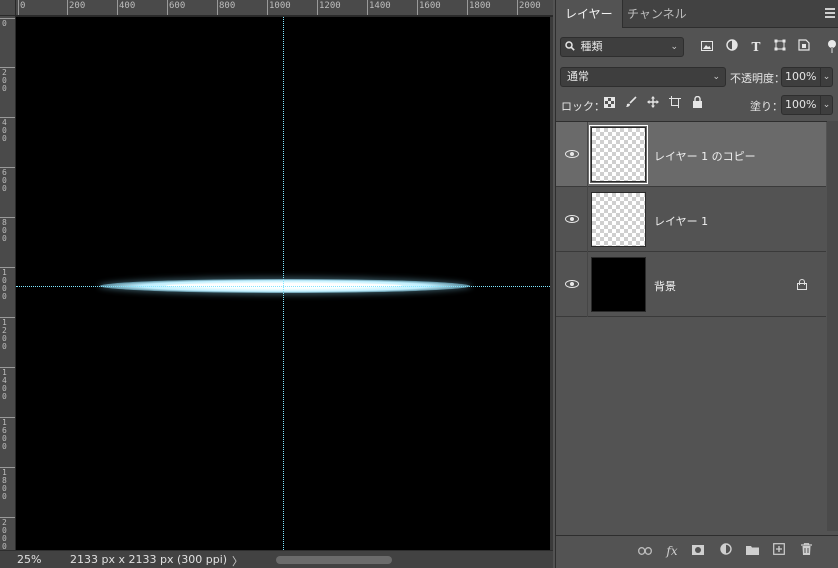  Describe the element at coordinates (691, 284) in the screenshot. I see `layer-row-background: 背景` at that location.